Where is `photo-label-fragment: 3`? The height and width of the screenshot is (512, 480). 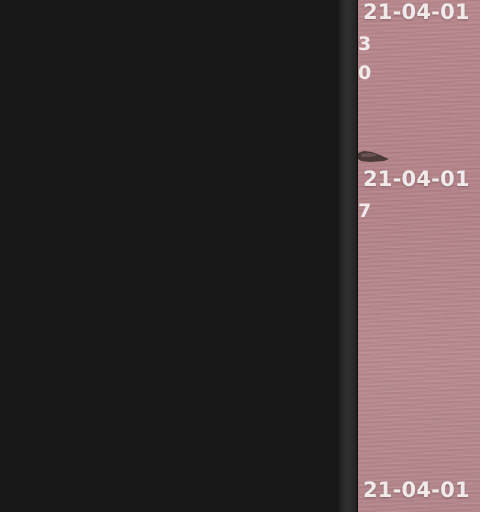 photo-label-fragment: 3 is located at coordinates (365, 44).